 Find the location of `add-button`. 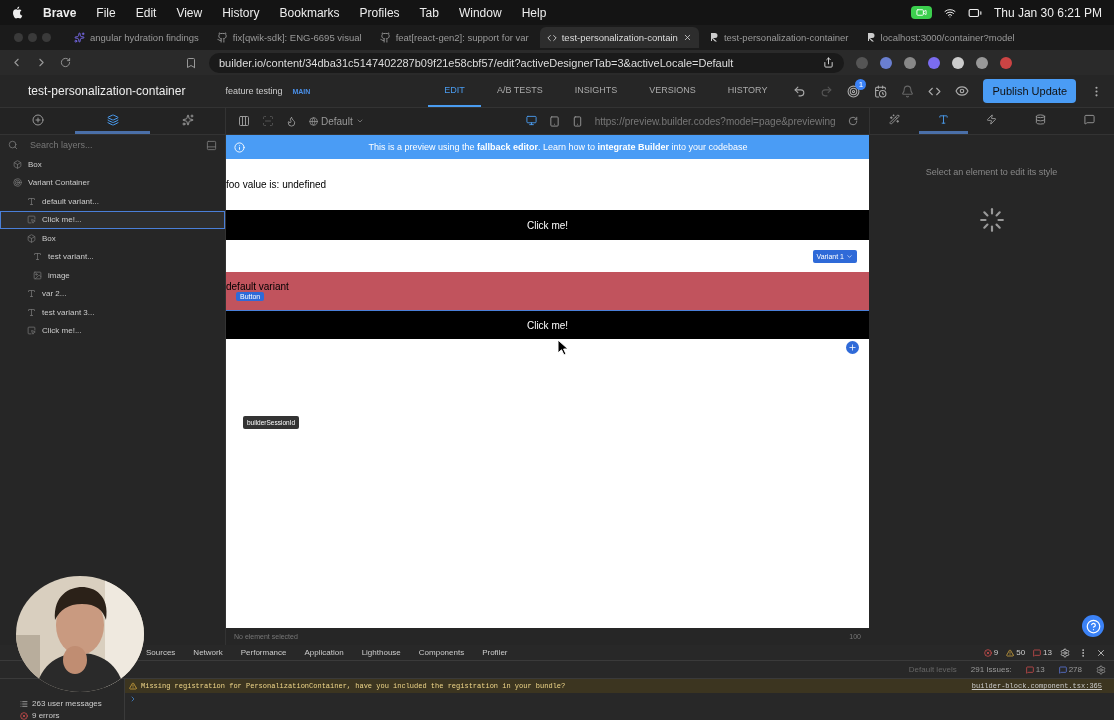

add-button is located at coordinates (852, 347).